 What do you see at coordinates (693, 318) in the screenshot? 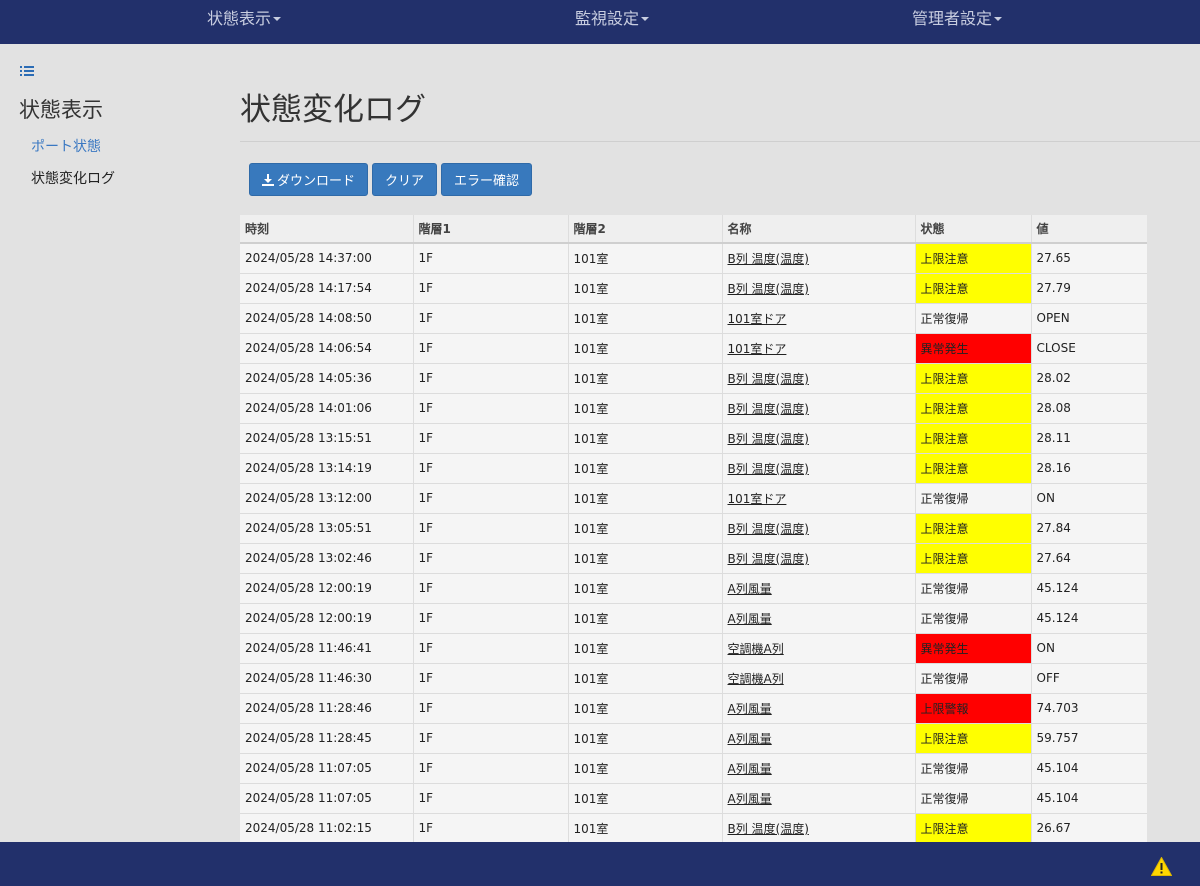
I see `table-row: 2024/05/28 14:08:50 1F 101室 101室ドア 正常復帰 OPEN` at bounding box center [693, 318].